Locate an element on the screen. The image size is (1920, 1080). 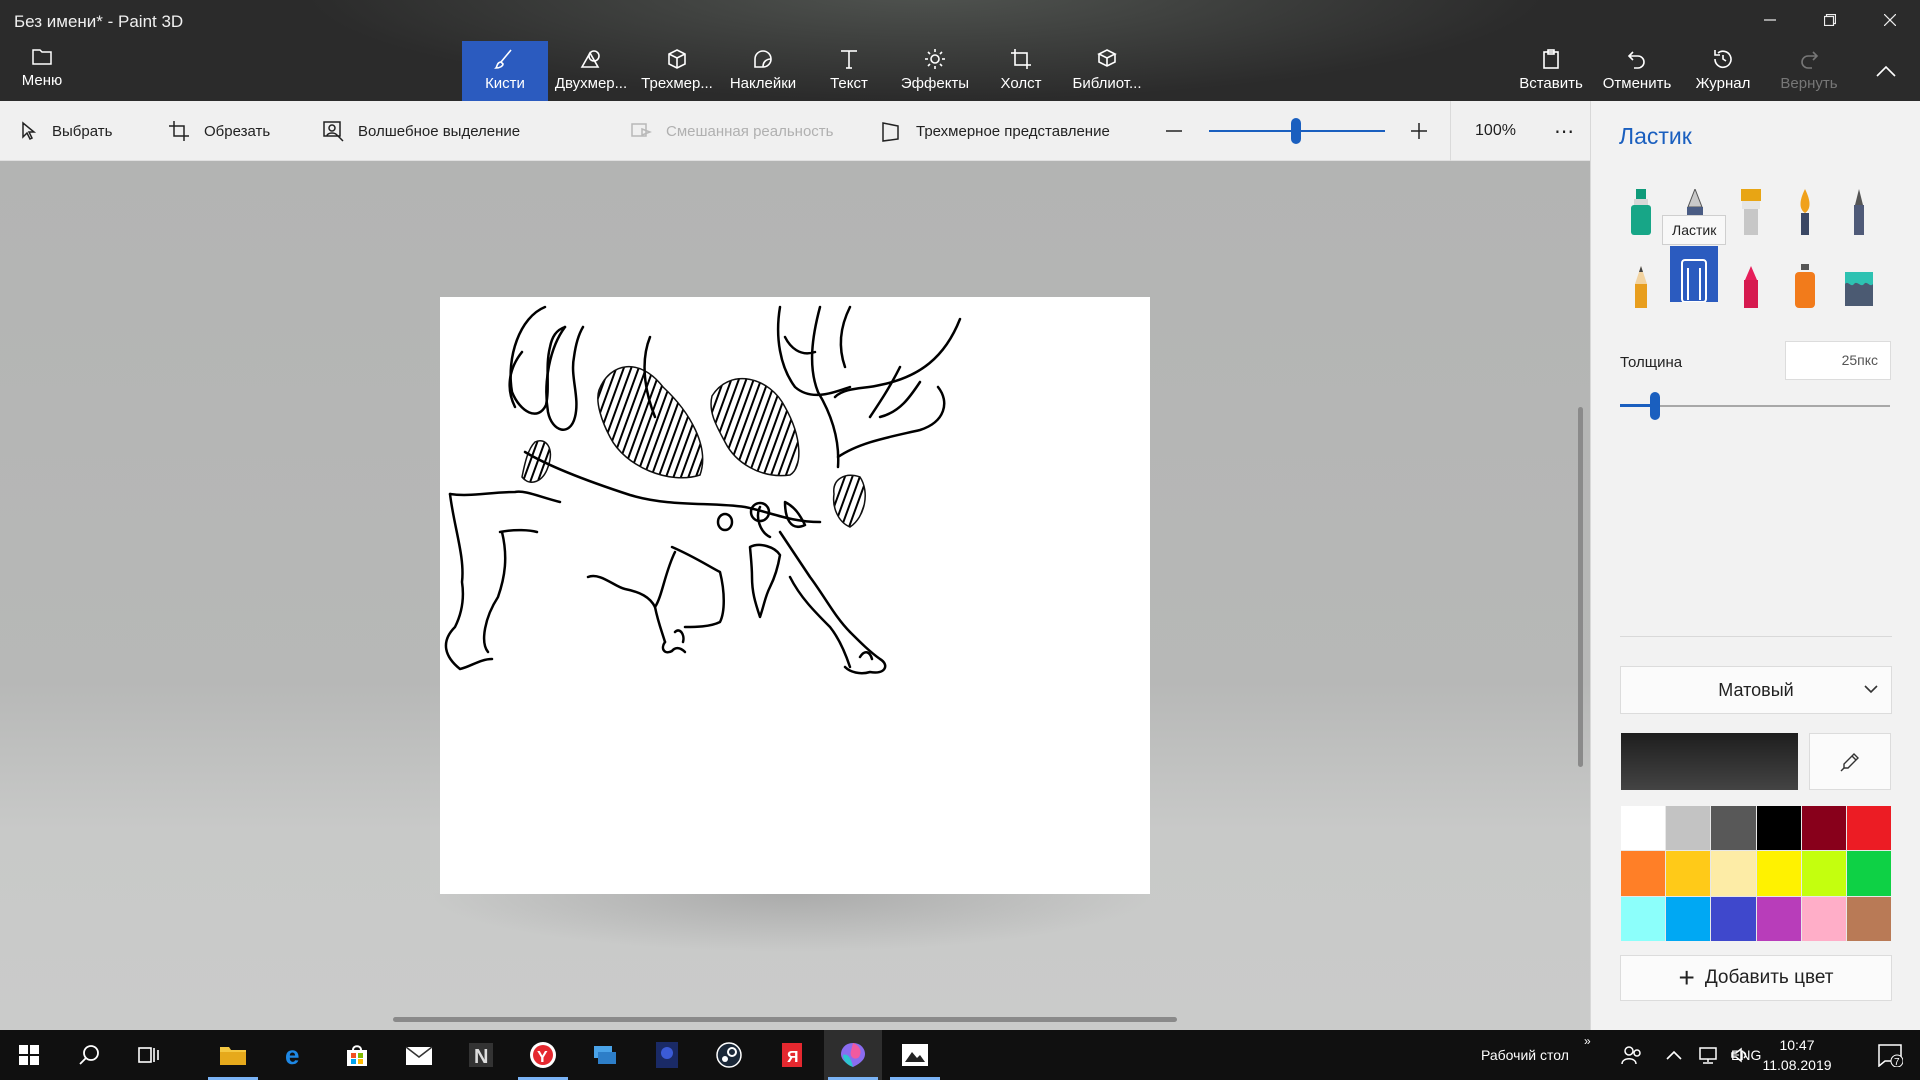
horizontal-scrollbar is located at coordinates (785, 1019).